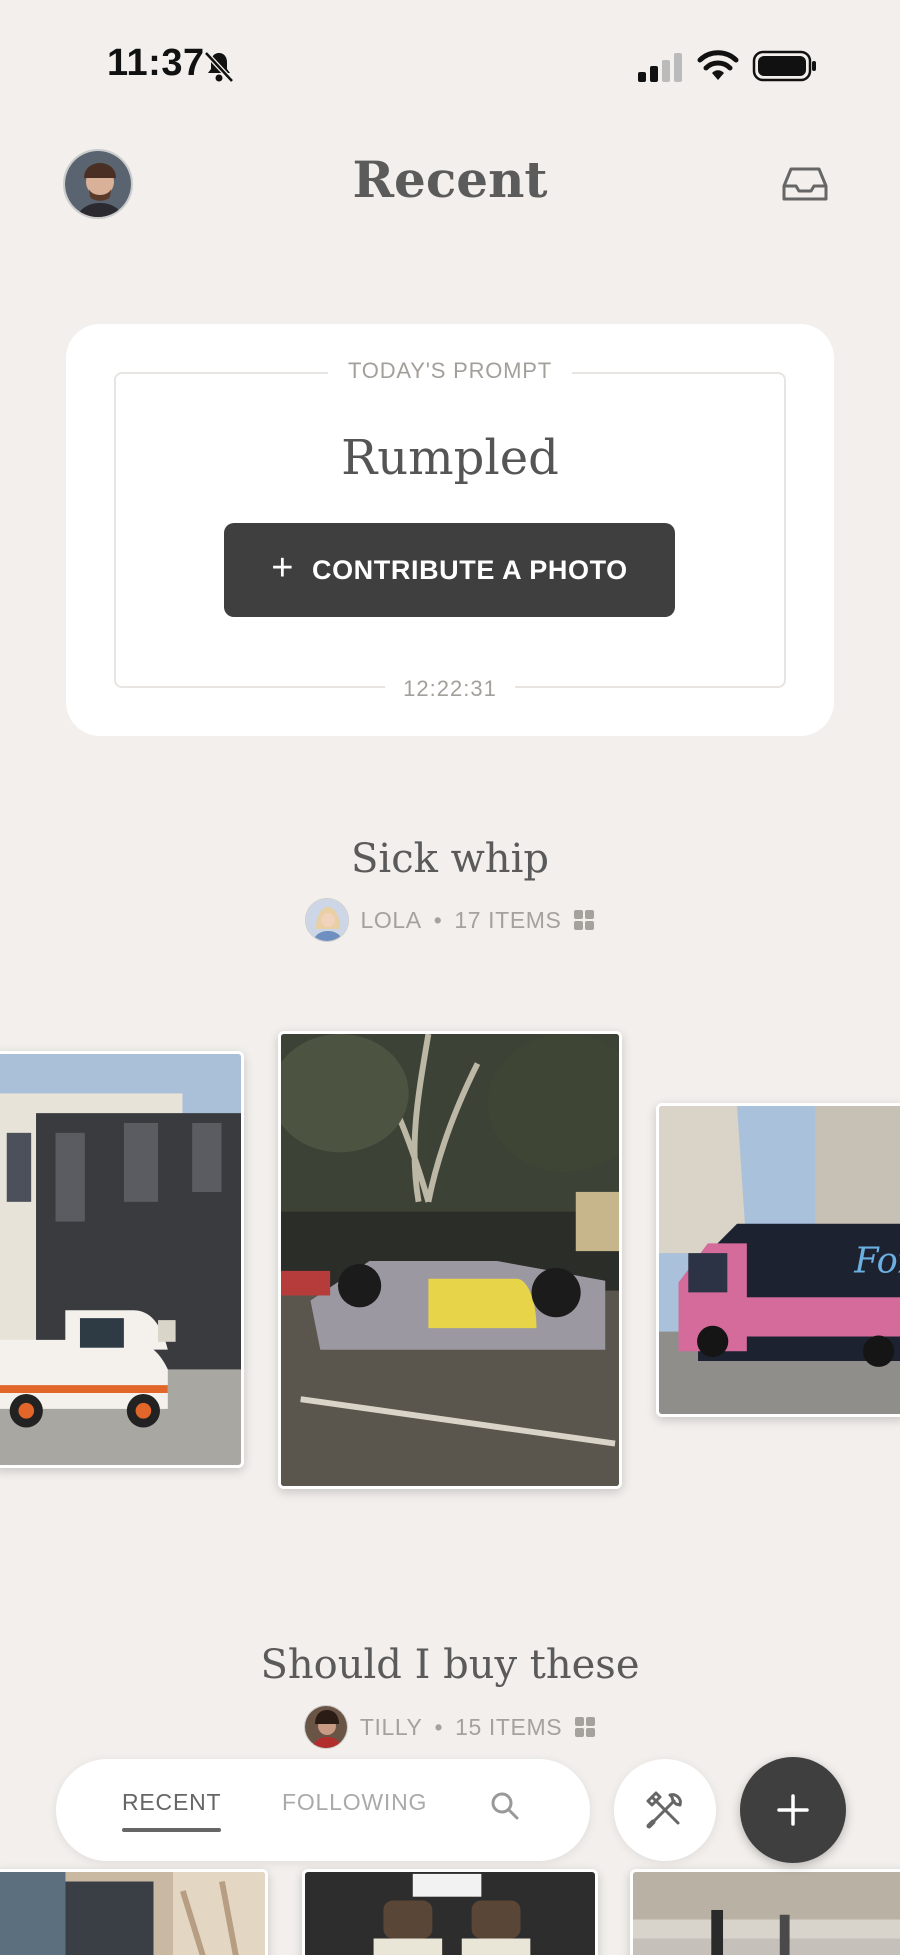  Describe the element at coordinates (282, 568) in the screenshot. I see `plus-icon: +` at that location.